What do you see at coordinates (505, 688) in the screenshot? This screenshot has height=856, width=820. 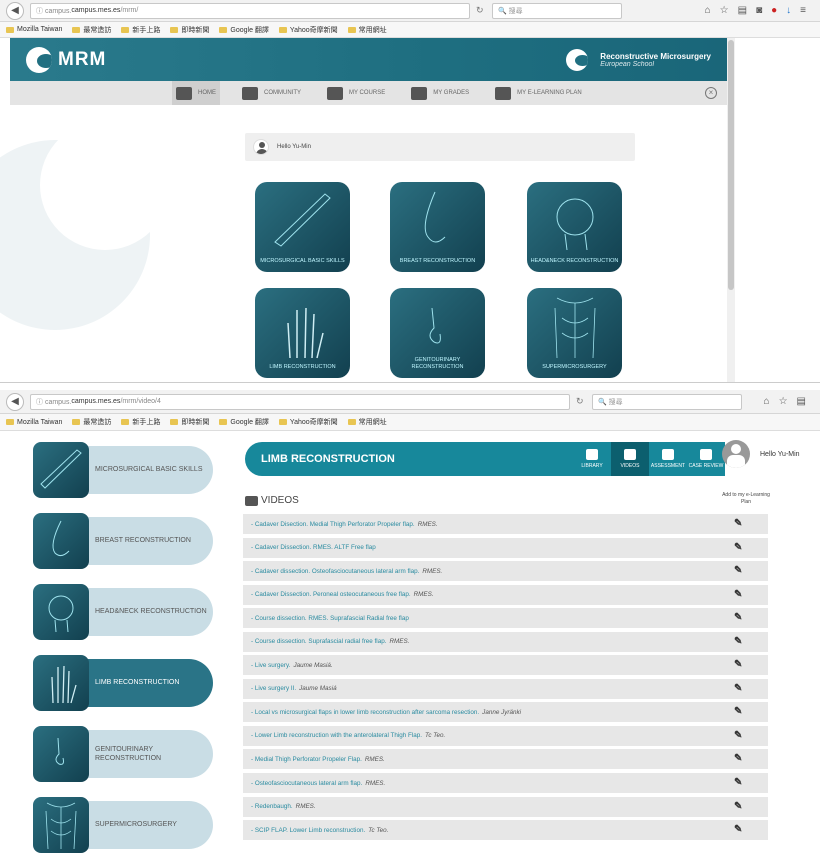 I see `video-row: - Live surgery II. Jaume Masiá ✎` at bounding box center [505, 688].